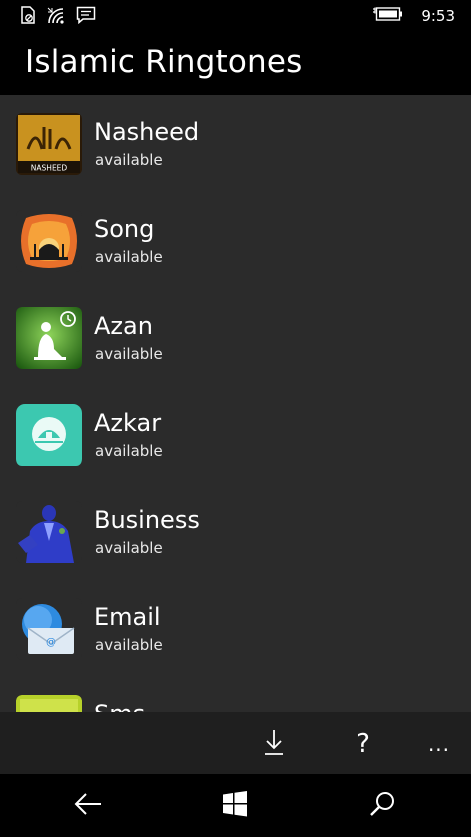  What do you see at coordinates (235, 531) in the screenshot?
I see `list-item-business: Business available` at bounding box center [235, 531].